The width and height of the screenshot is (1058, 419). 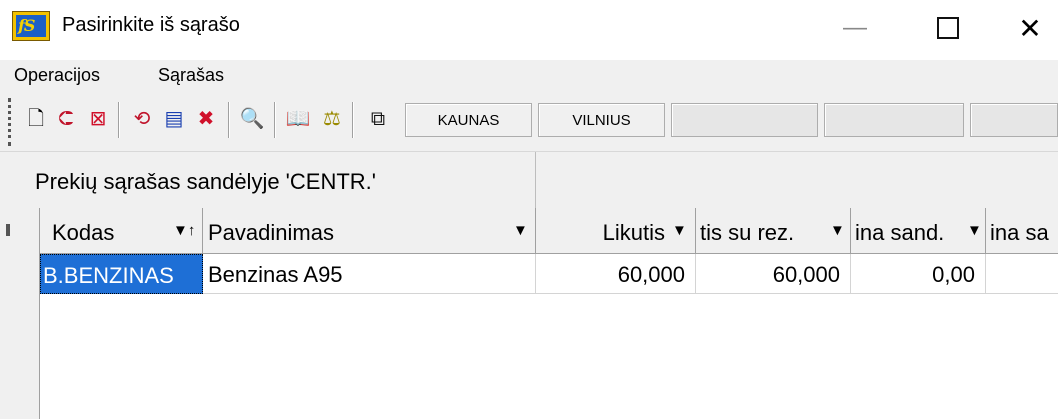 I want to click on menu-bar: Operacijos Sąrašas, so click(x=529, y=76).